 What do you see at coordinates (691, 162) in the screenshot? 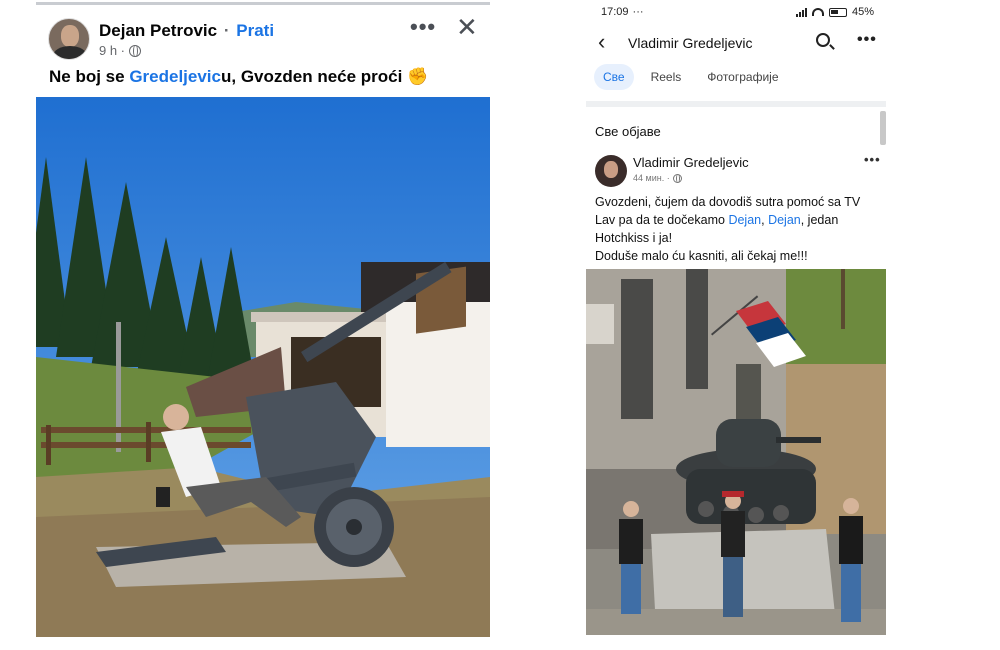
I see `post-author: Vladimir Gredeljevic` at bounding box center [691, 162].